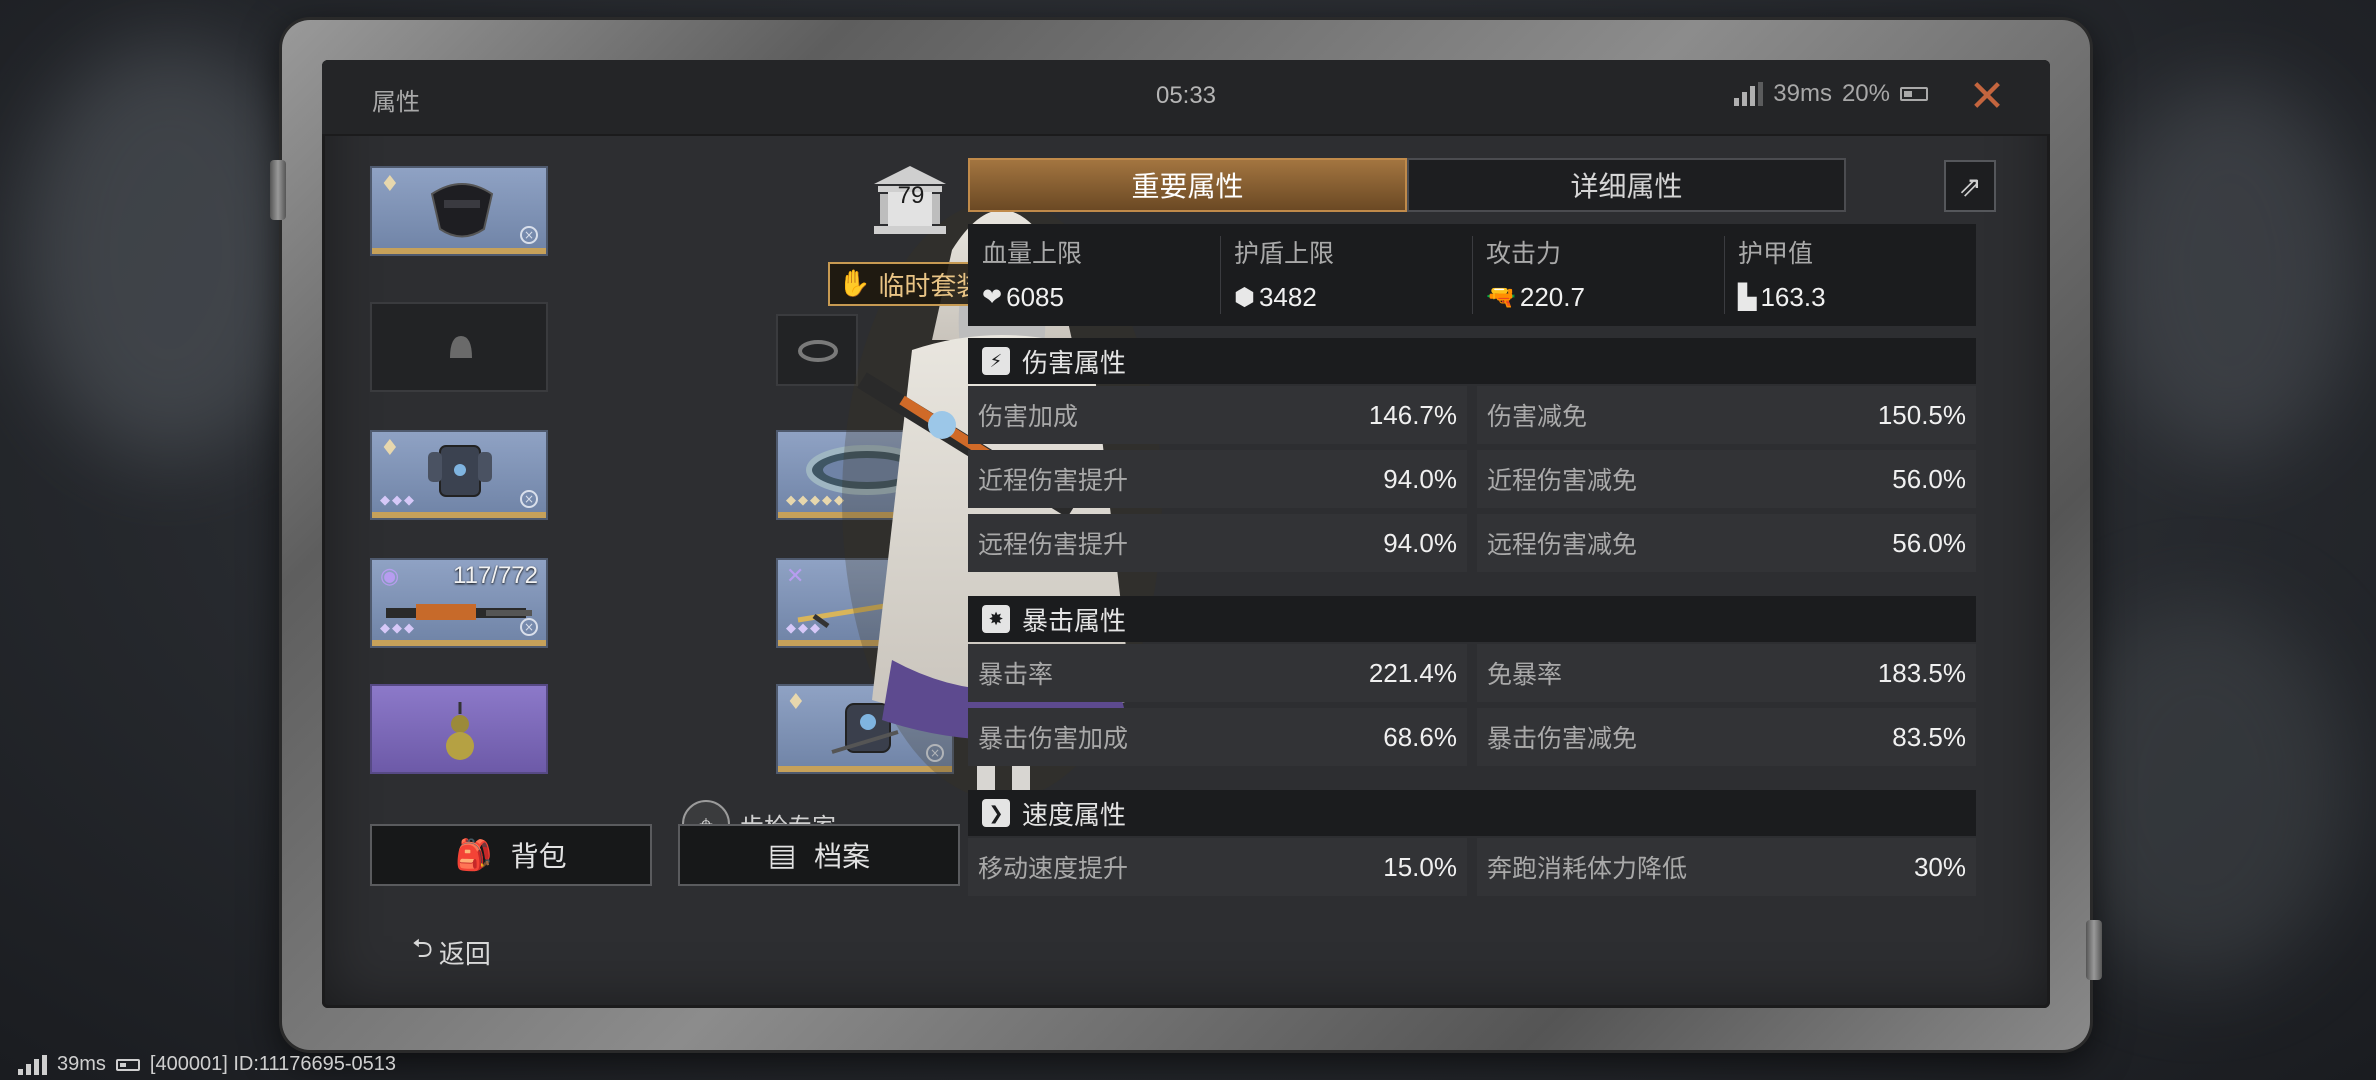 Image resolution: width=2376 pixels, height=1080 pixels. I want to click on back-button: ⮌ 返回, so click(451, 952).